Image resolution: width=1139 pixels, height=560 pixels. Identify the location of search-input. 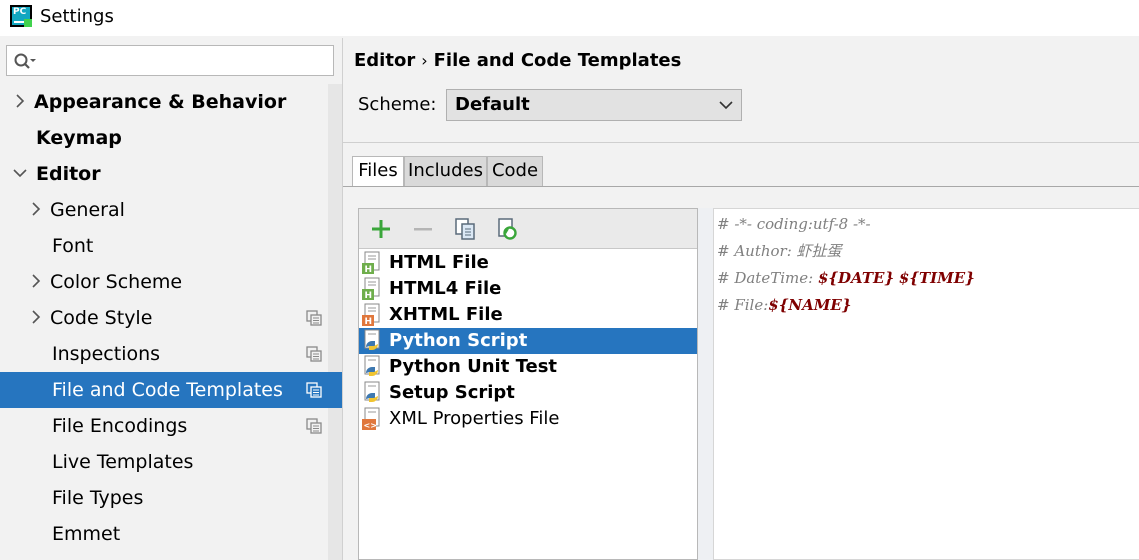
(170, 60).